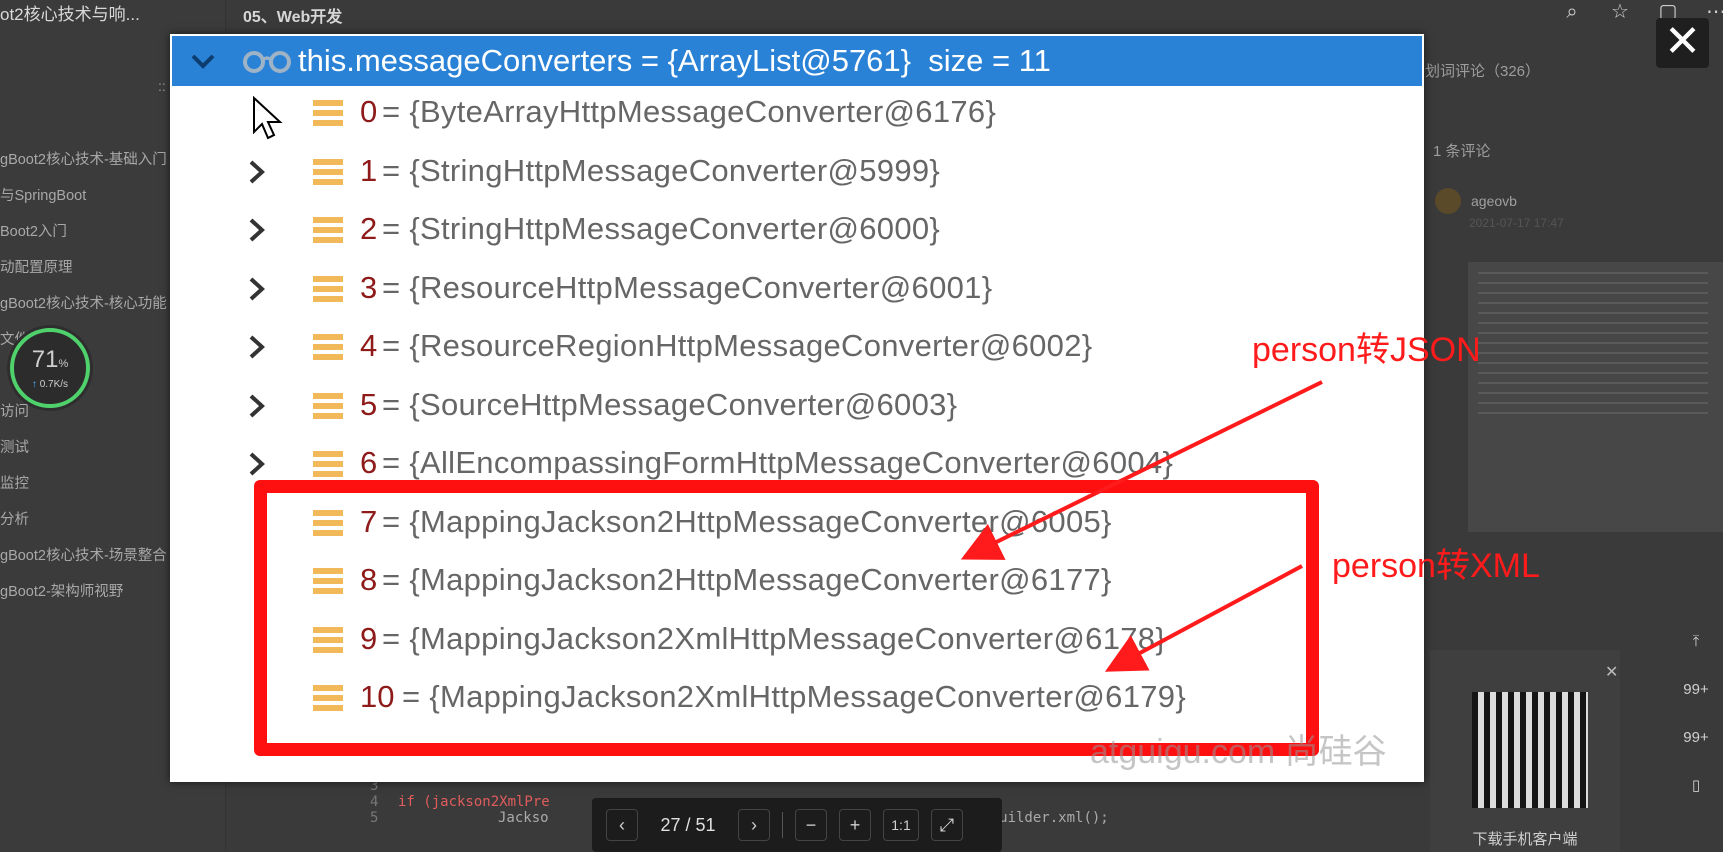 The width and height of the screenshot is (1723, 852). What do you see at coordinates (34, 384) in the screenshot?
I see `upload-arrow-icon: ↑` at bounding box center [34, 384].